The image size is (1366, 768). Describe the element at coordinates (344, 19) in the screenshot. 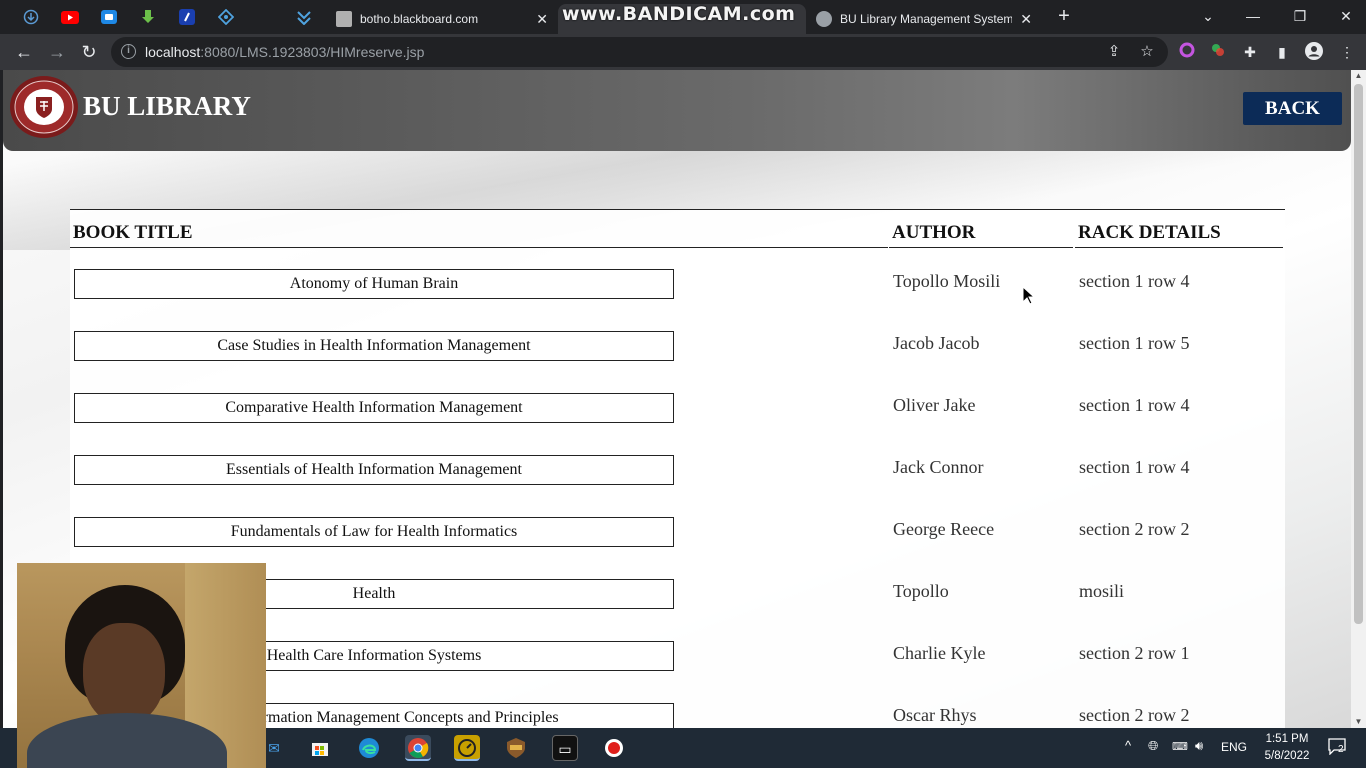

I see `blackboard-favicon-icon` at that location.